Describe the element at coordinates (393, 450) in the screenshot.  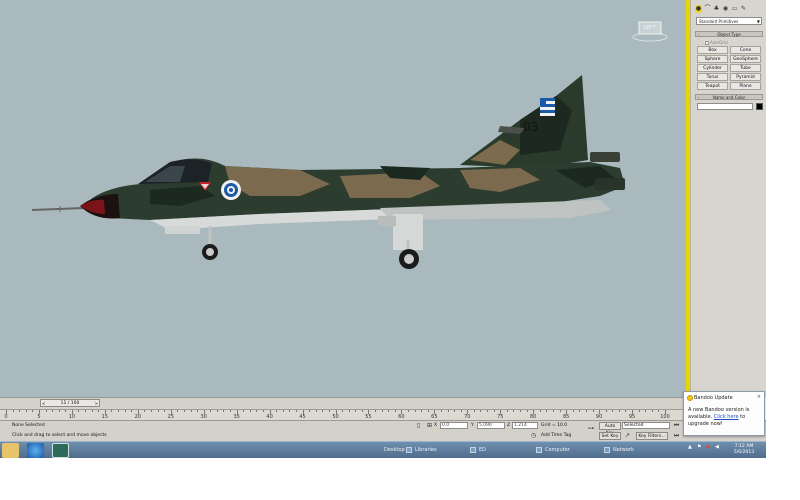
I see `desktop-toolbar: Desktop` at that location.